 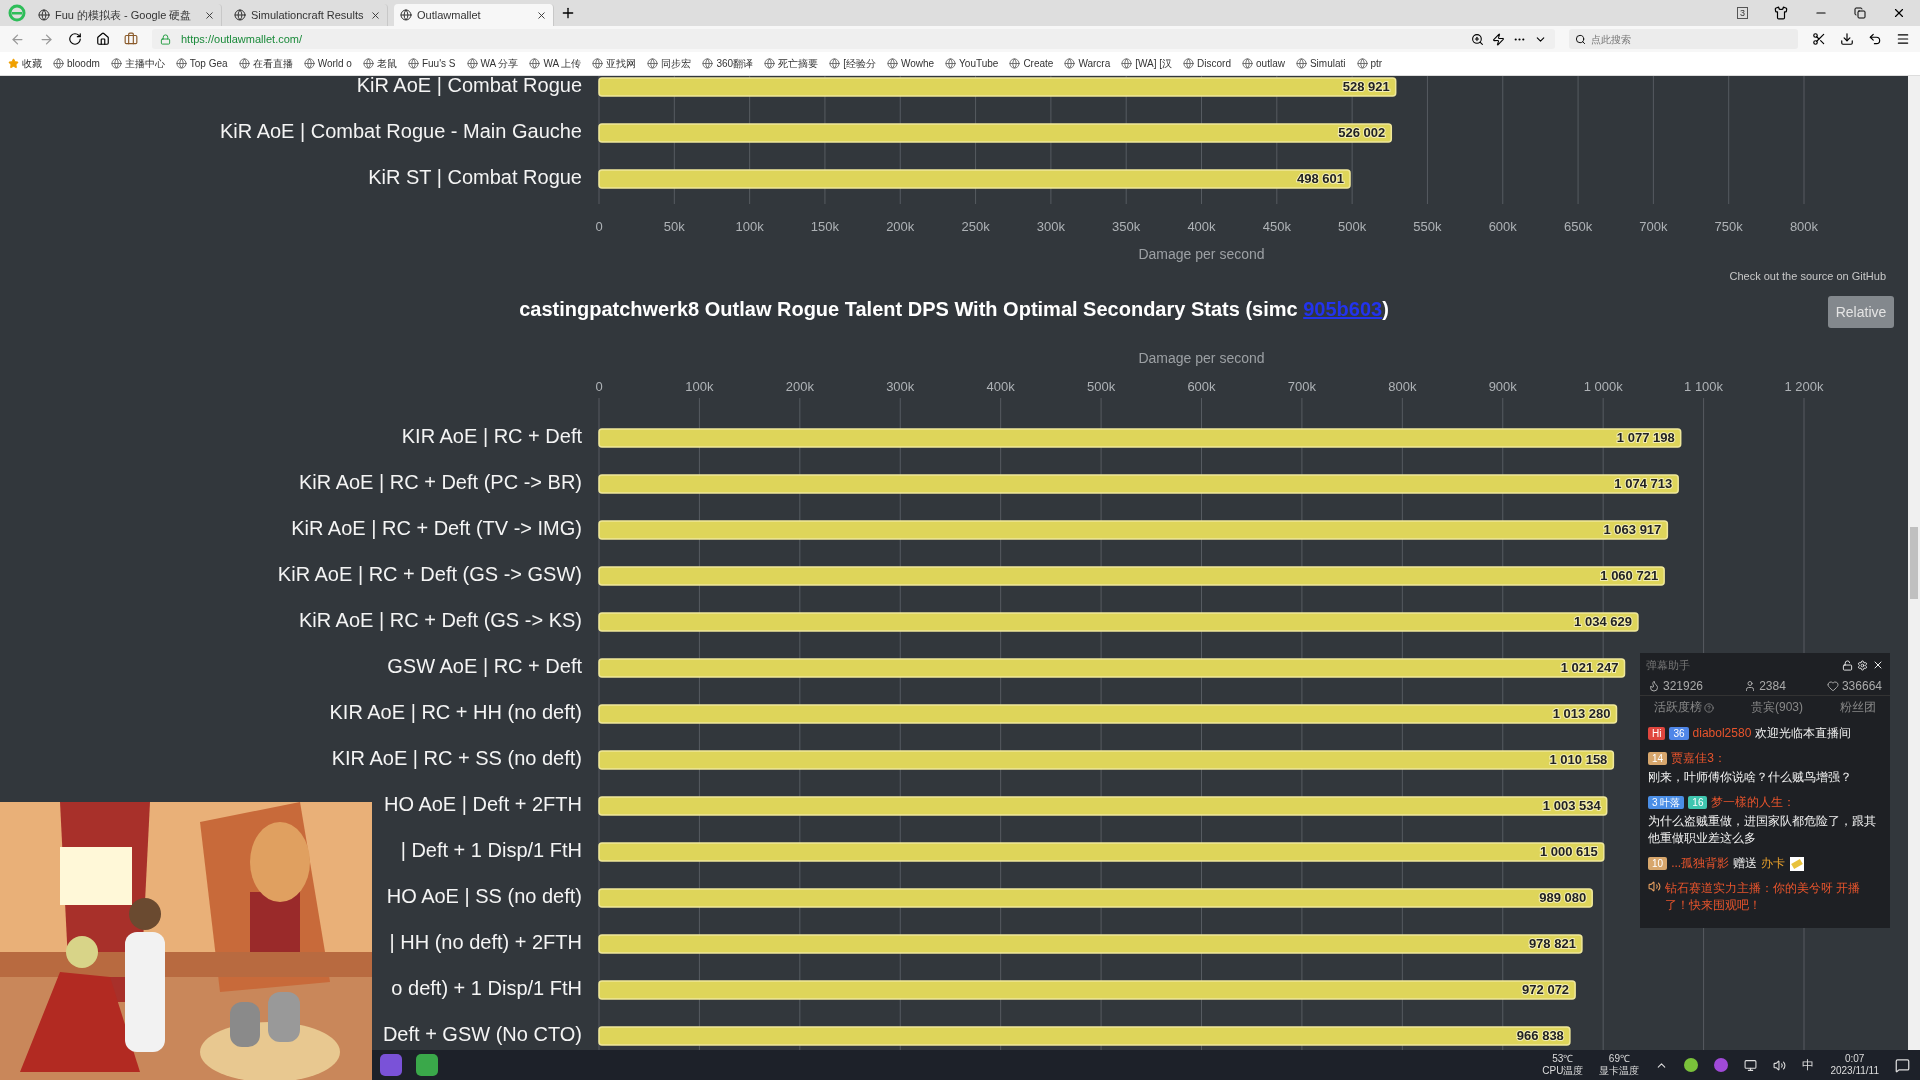 I want to click on zoom-icon, so click(x=1477, y=39).